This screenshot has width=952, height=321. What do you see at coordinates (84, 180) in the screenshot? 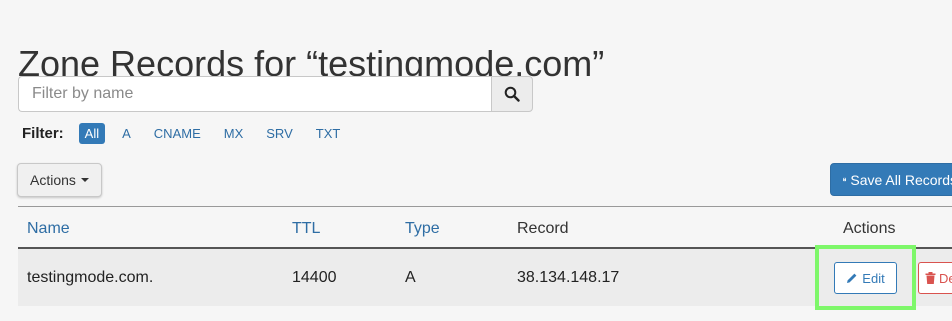
I see `caret-down-icon` at bounding box center [84, 180].